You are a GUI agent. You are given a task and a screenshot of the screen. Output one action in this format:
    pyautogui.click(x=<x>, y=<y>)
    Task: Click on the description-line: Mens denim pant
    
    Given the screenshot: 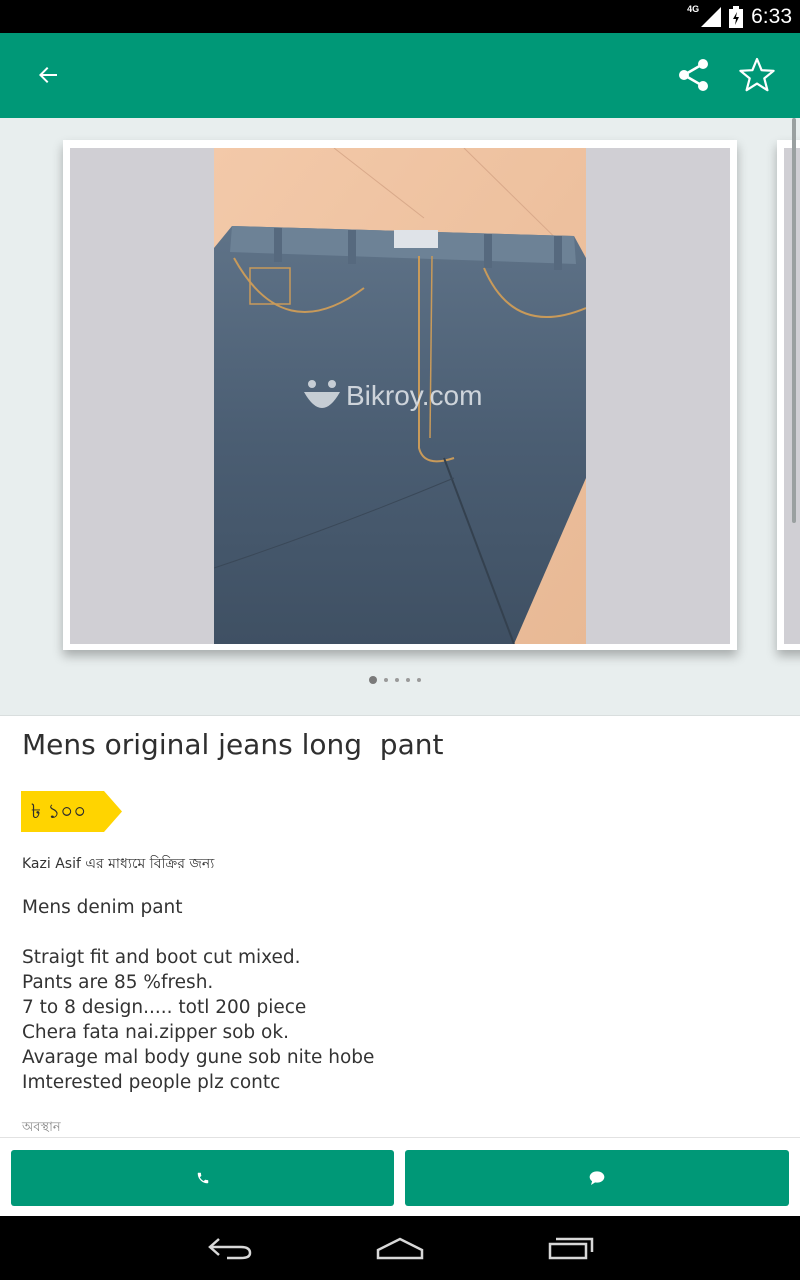 What is the action you would take?
    pyautogui.click(x=102, y=907)
    